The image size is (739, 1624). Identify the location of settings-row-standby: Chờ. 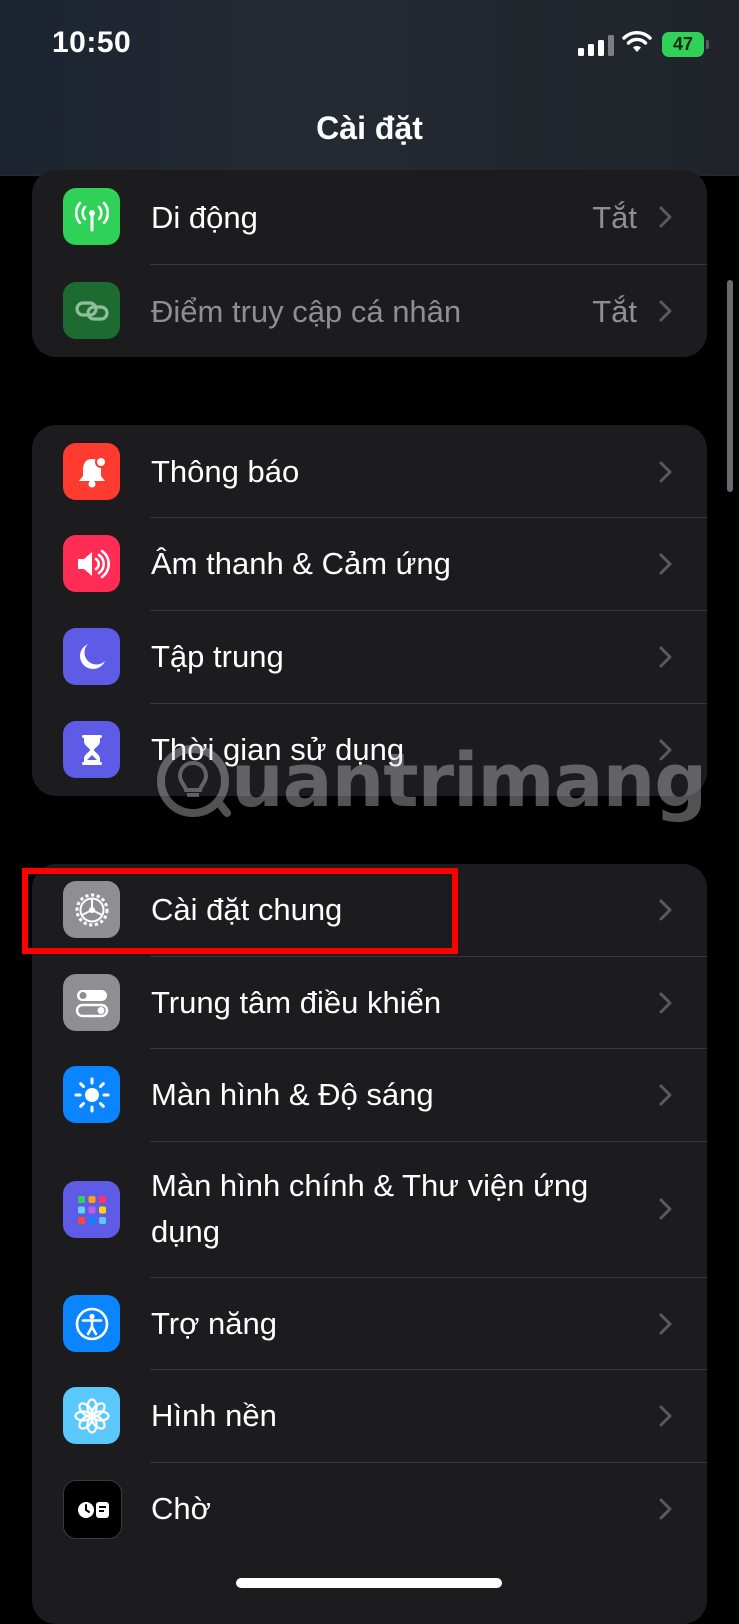
(369, 1508).